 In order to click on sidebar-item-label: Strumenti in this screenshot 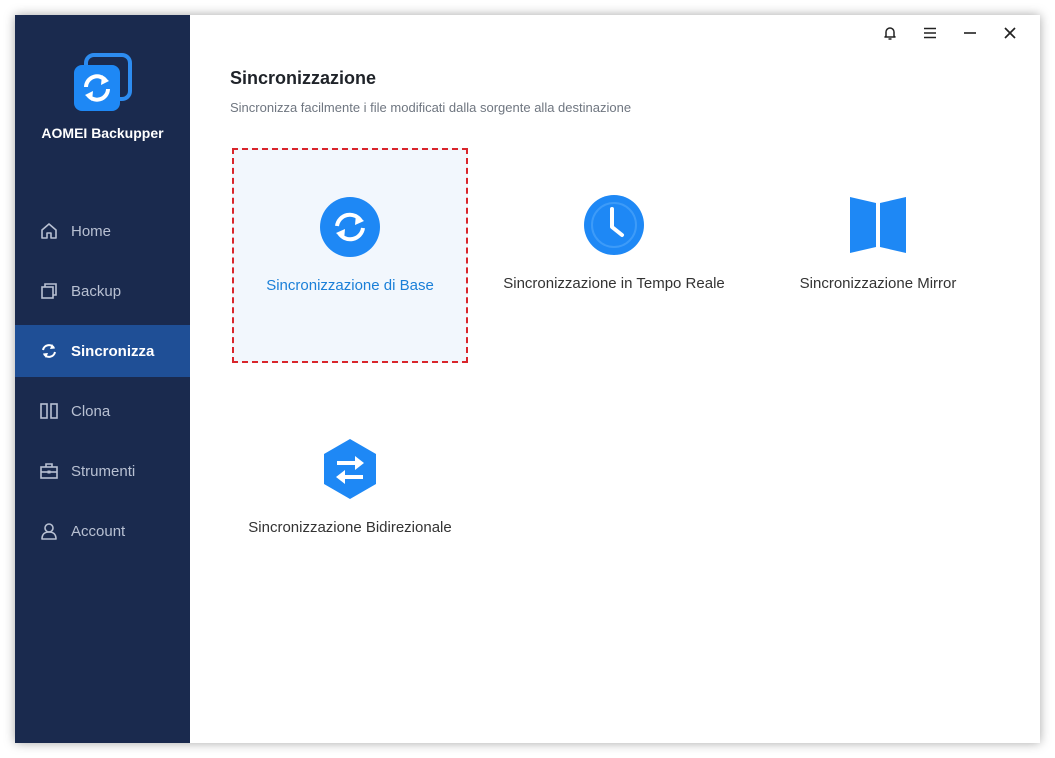, I will do `click(103, 471)`.